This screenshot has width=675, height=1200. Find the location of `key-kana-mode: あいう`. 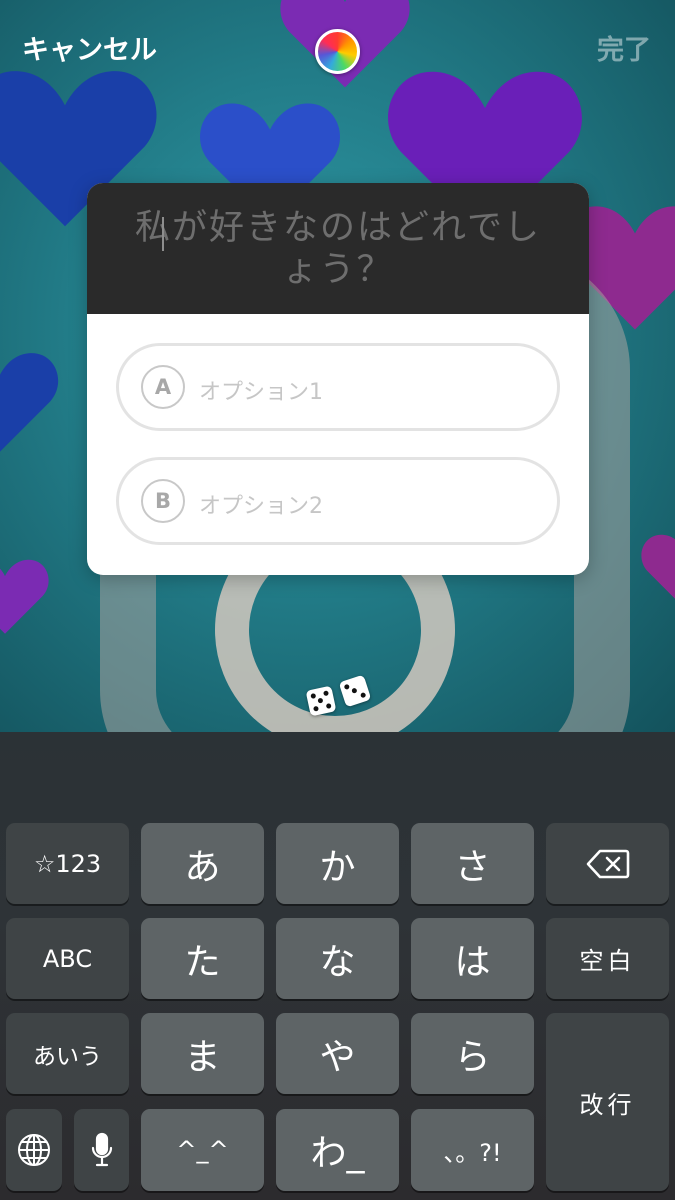

key-kana-mode: あいう is located at coordinates (67, 1053).